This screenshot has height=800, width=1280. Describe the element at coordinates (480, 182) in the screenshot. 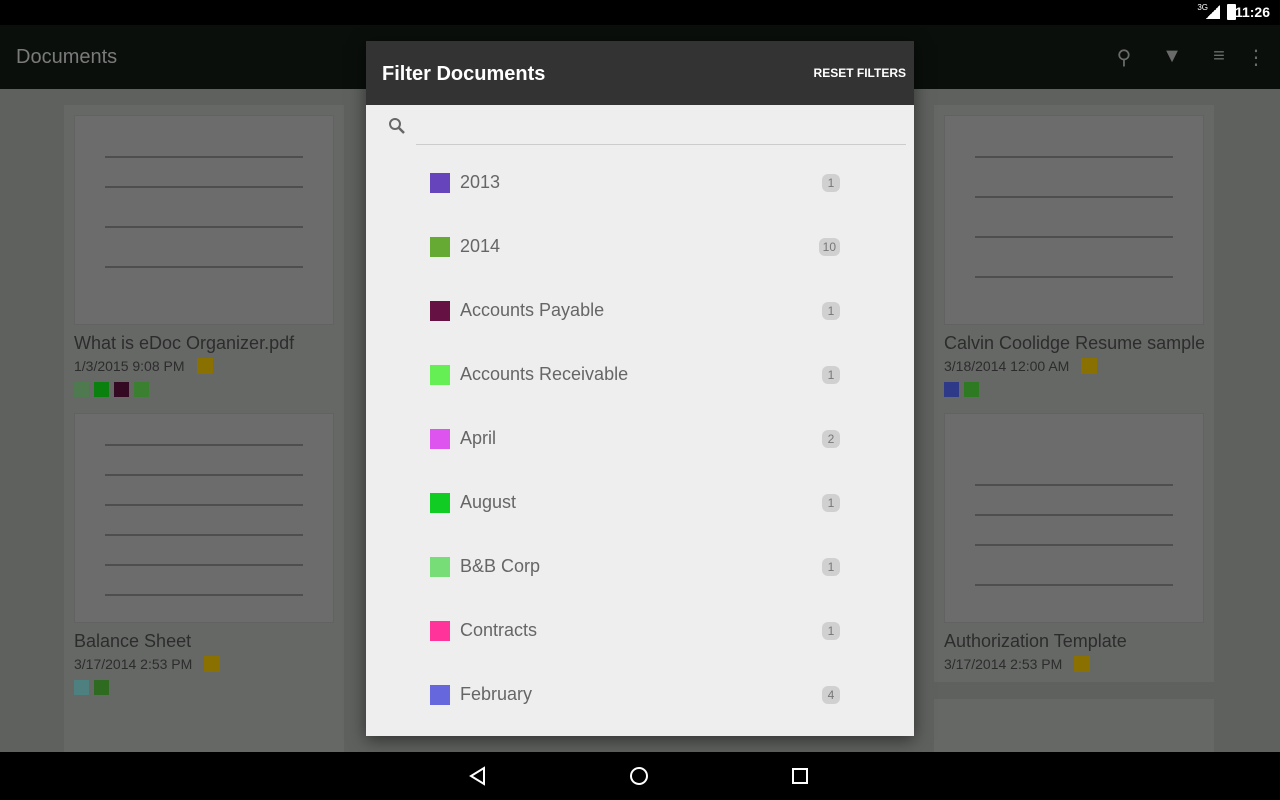

I see `filter-item-label: 2013` at that location.